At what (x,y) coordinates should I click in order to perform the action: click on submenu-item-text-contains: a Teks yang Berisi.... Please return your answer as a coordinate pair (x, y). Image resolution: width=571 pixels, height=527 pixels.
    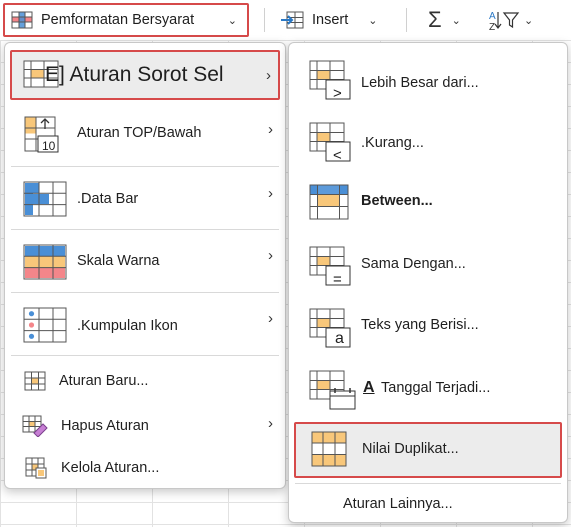
    Looking at the image, I should click on (428, 327).